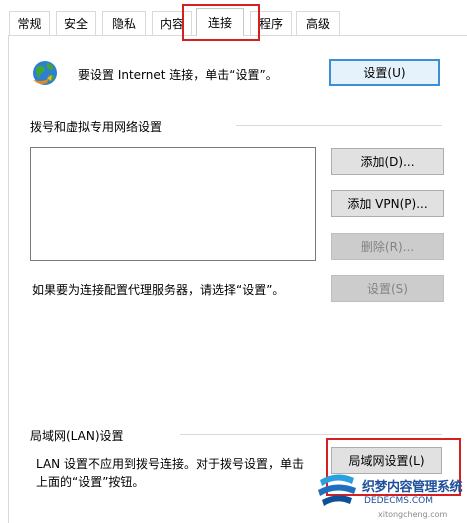 Image resolution: width=467 pixels, height=523 pixels. I want to click on dialup-settings-button: 设置(S), so click(387, 288).